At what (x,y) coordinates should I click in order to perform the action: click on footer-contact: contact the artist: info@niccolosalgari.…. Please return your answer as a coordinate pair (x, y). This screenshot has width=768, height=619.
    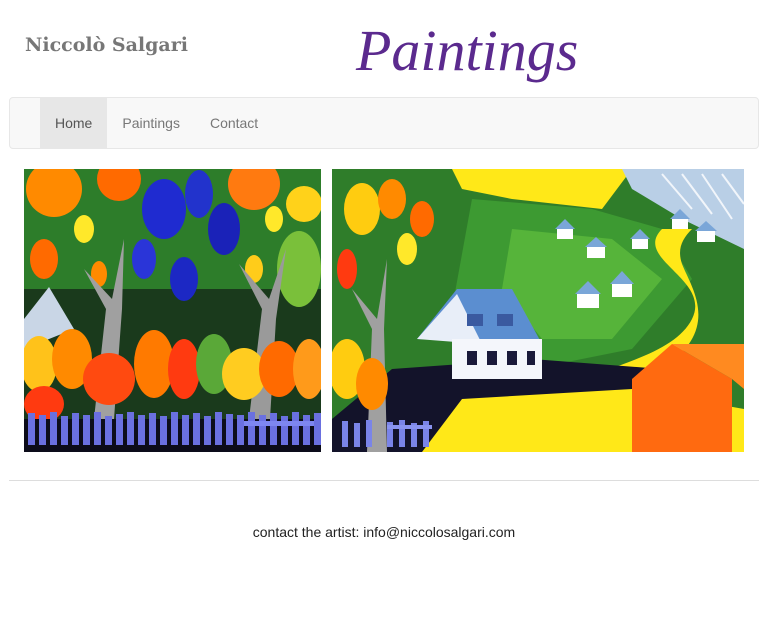
    Looking at the image, I should click on (384, 532).